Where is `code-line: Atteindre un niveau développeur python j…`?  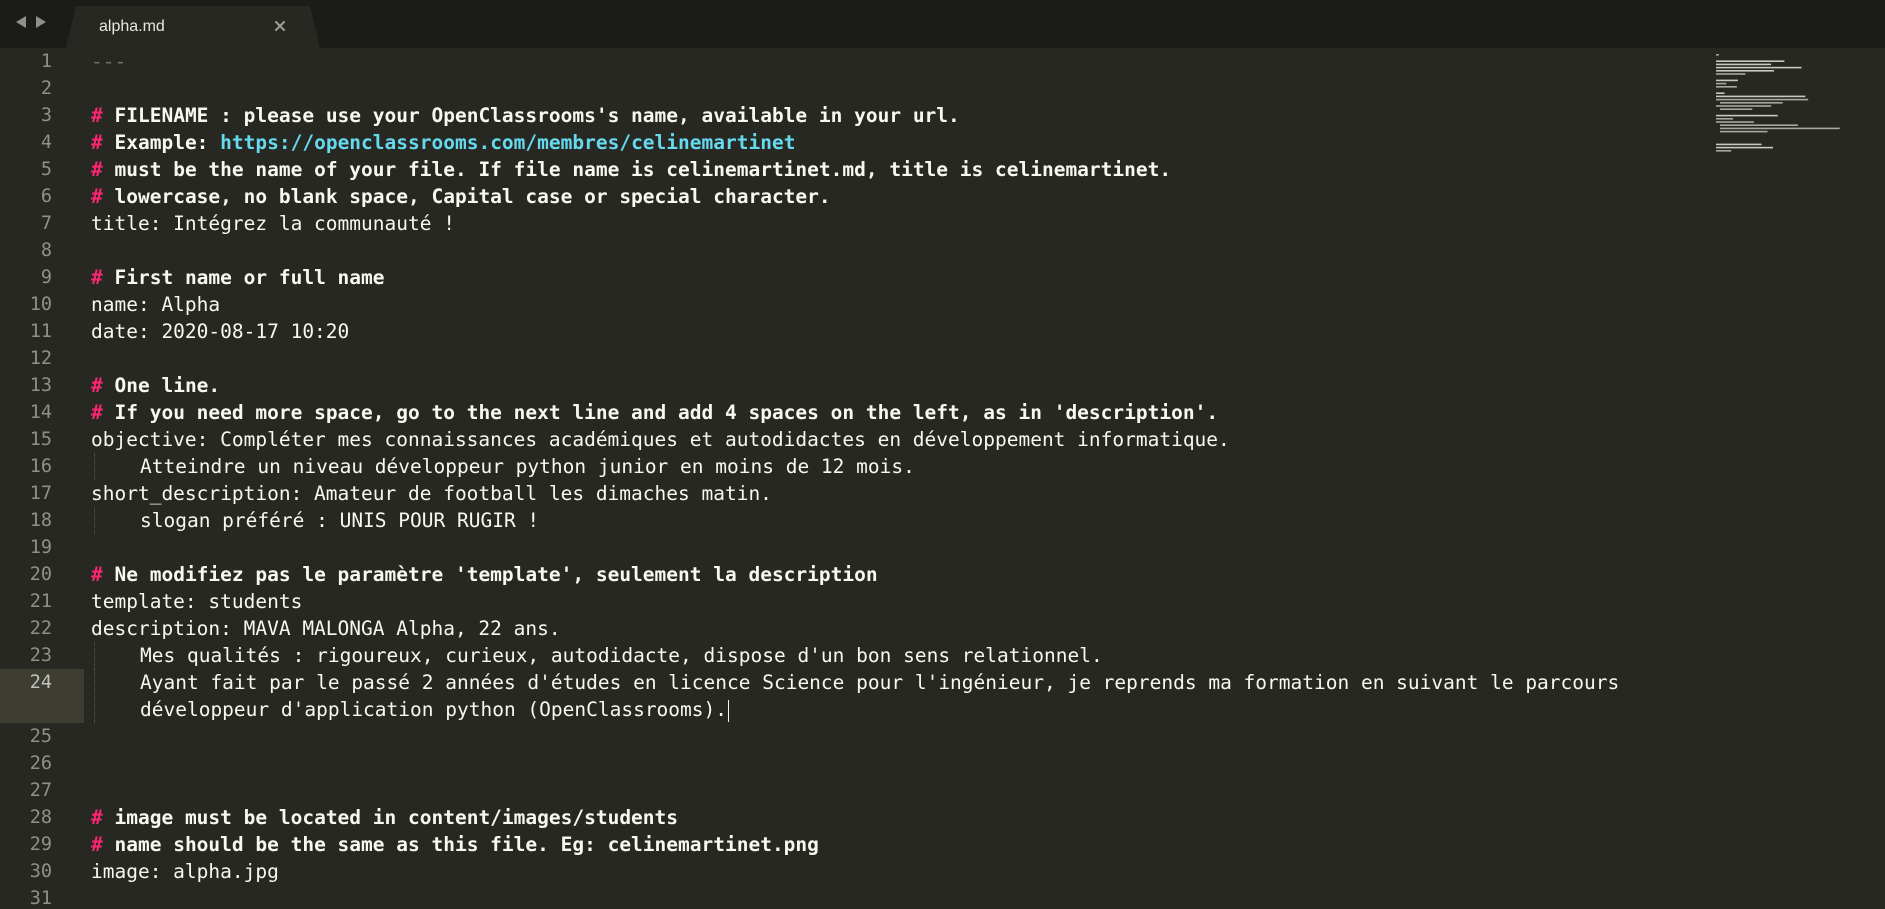 code-line: Atteindre un niveau développeur python j… is located at coordinates (901, 466).